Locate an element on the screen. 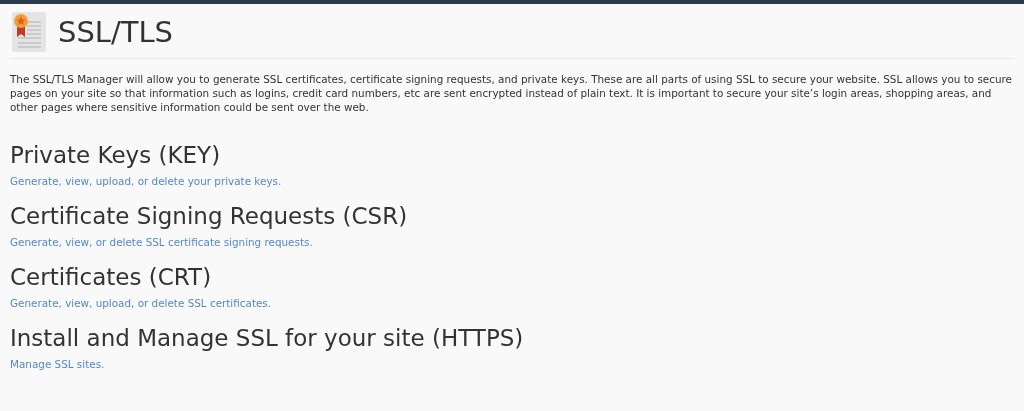  section-heading: Certificates (CRT) is located at coordinates (111, 277).